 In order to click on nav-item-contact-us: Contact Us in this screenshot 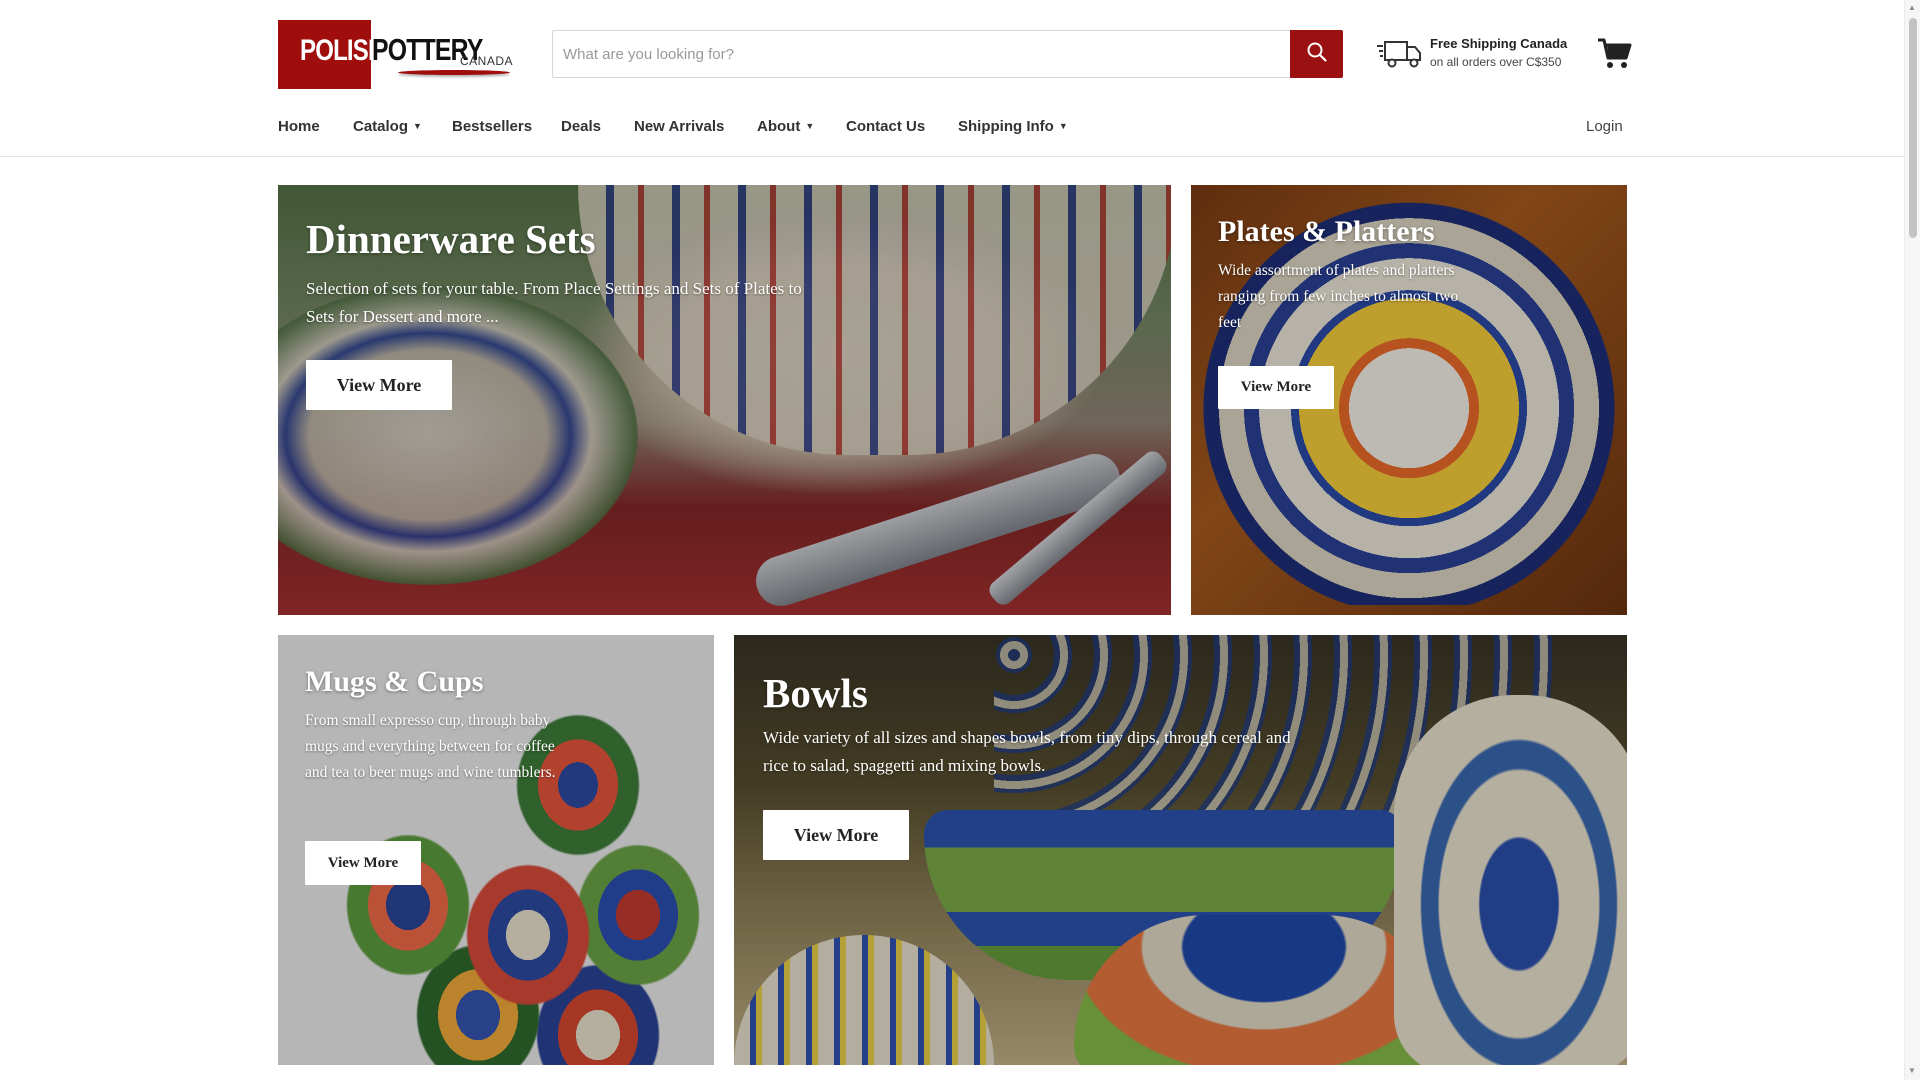, I will do `click(885, 126)`.